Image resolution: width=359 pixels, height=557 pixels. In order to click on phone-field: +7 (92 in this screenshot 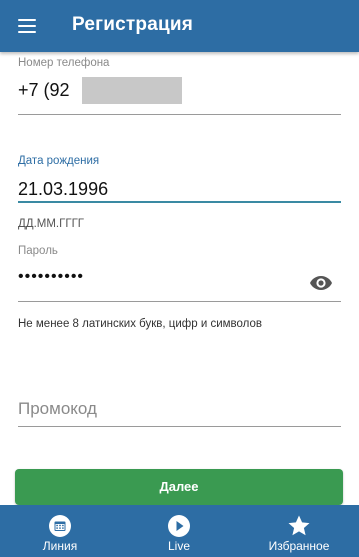, I will do `click(44, 90)`.